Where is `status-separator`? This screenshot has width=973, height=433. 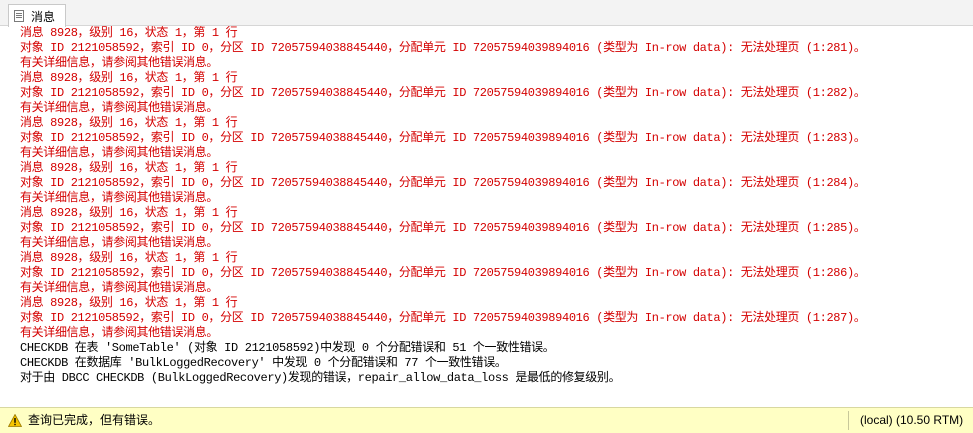
status-separator is located at coordinates (848, 420).